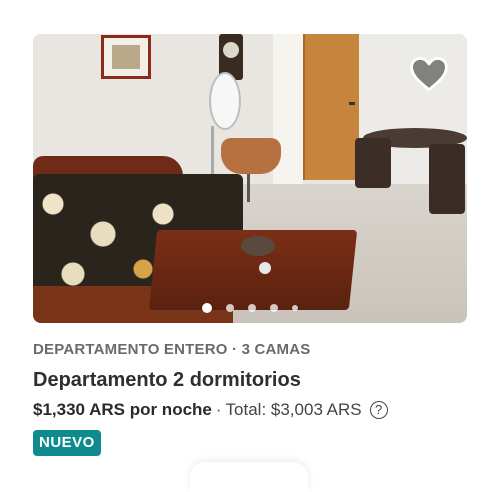 The height and width of the screenshot is (492, 500). Describe the element at coordinates (332, 107) in the screenshot. I see `wooden-door` at that location.